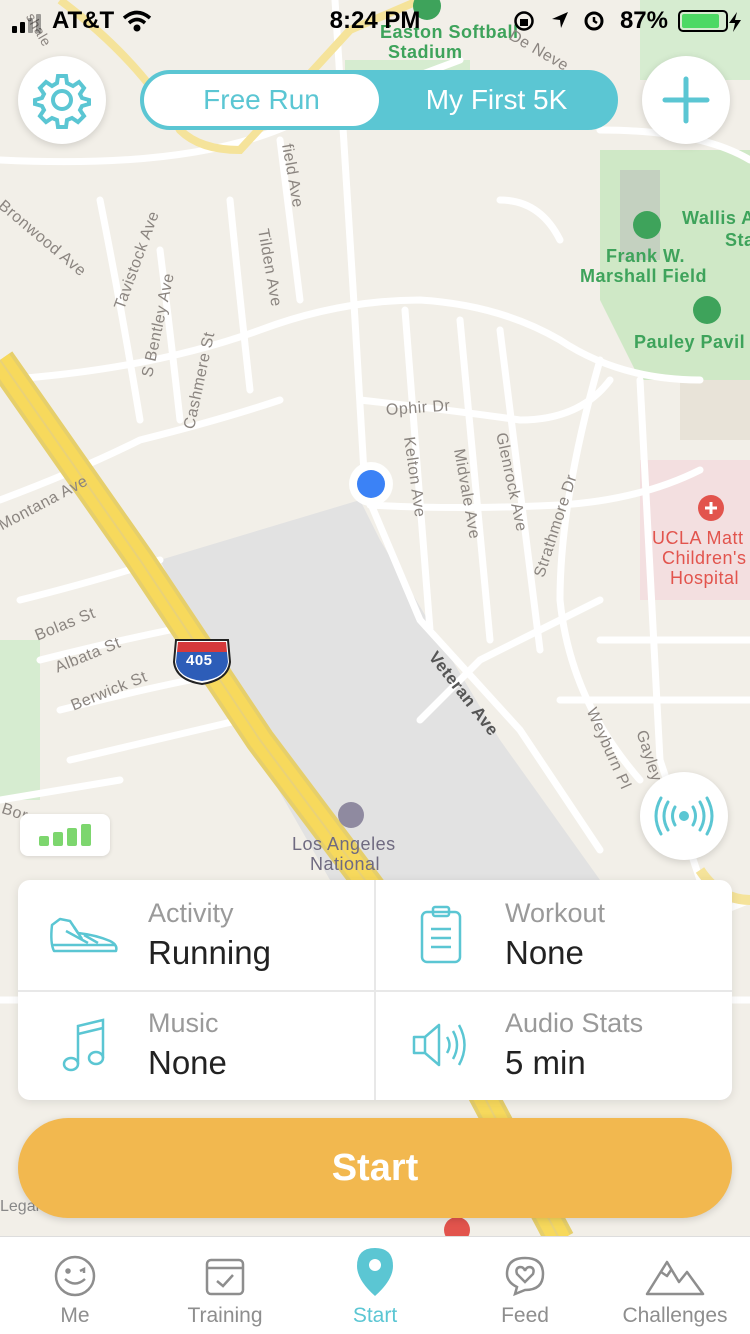 Image resolution: width=750 pixels, height=1334 pixels. What do you see at coordinates (675, 1315) in the screenshot?
I see `tab-label: Challenges` at bounding box center [675, 1315].